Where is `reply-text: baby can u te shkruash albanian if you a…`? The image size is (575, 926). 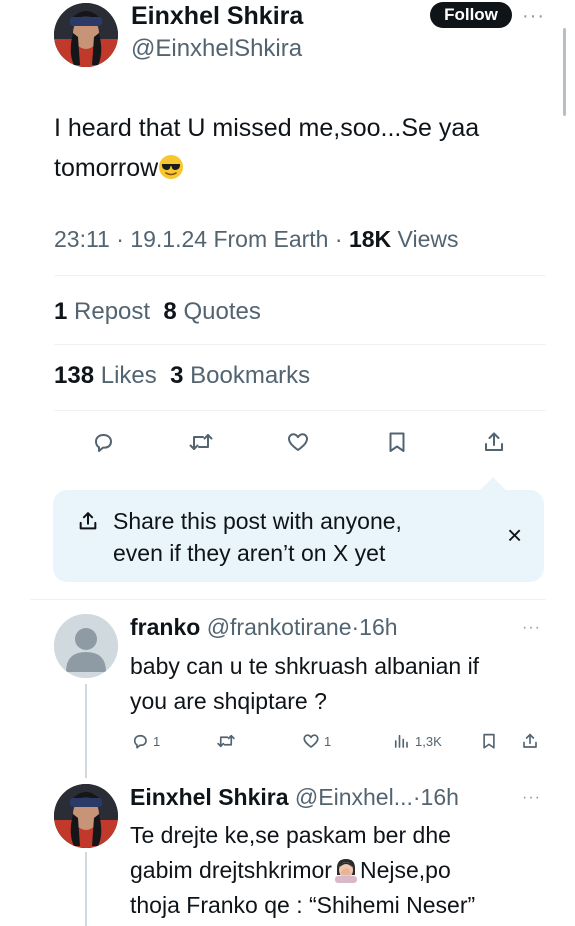 reply-text: baby can u te shkruash albanian if you a… is located at coordinates (335, 684).